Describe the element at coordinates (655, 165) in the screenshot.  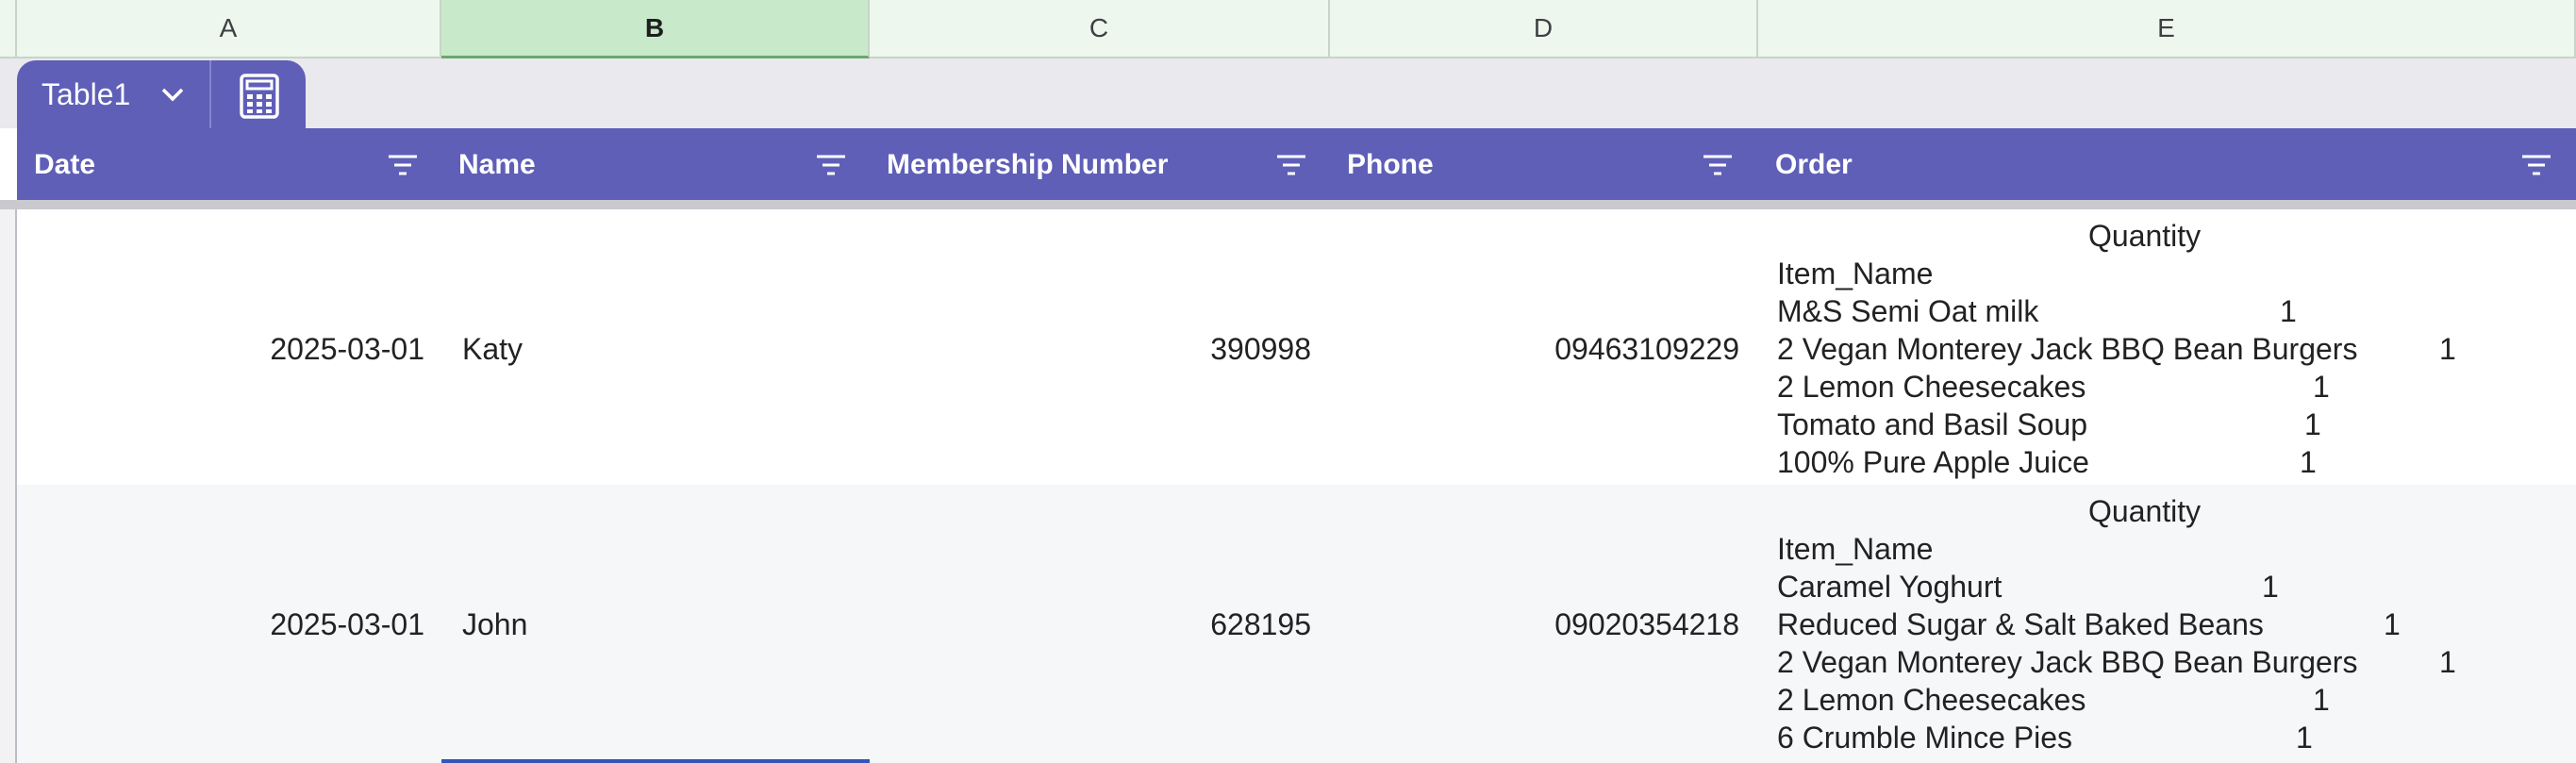
I see `header-name: Name` at that location.